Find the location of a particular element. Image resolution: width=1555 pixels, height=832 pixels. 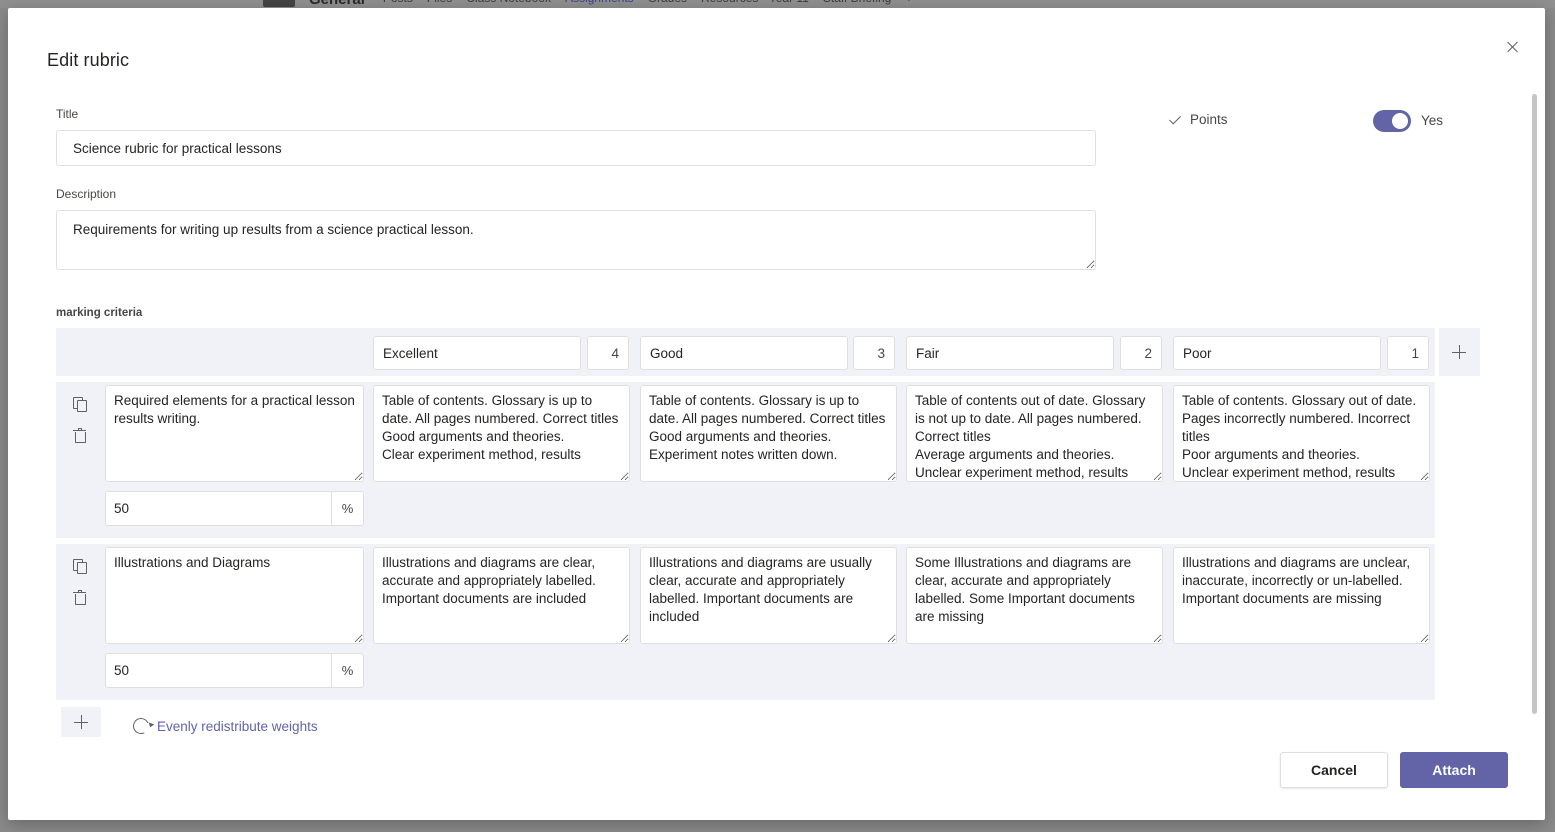

redistribute-weights-link: Evenly redistribute weights is located at coordinates (224, 726).